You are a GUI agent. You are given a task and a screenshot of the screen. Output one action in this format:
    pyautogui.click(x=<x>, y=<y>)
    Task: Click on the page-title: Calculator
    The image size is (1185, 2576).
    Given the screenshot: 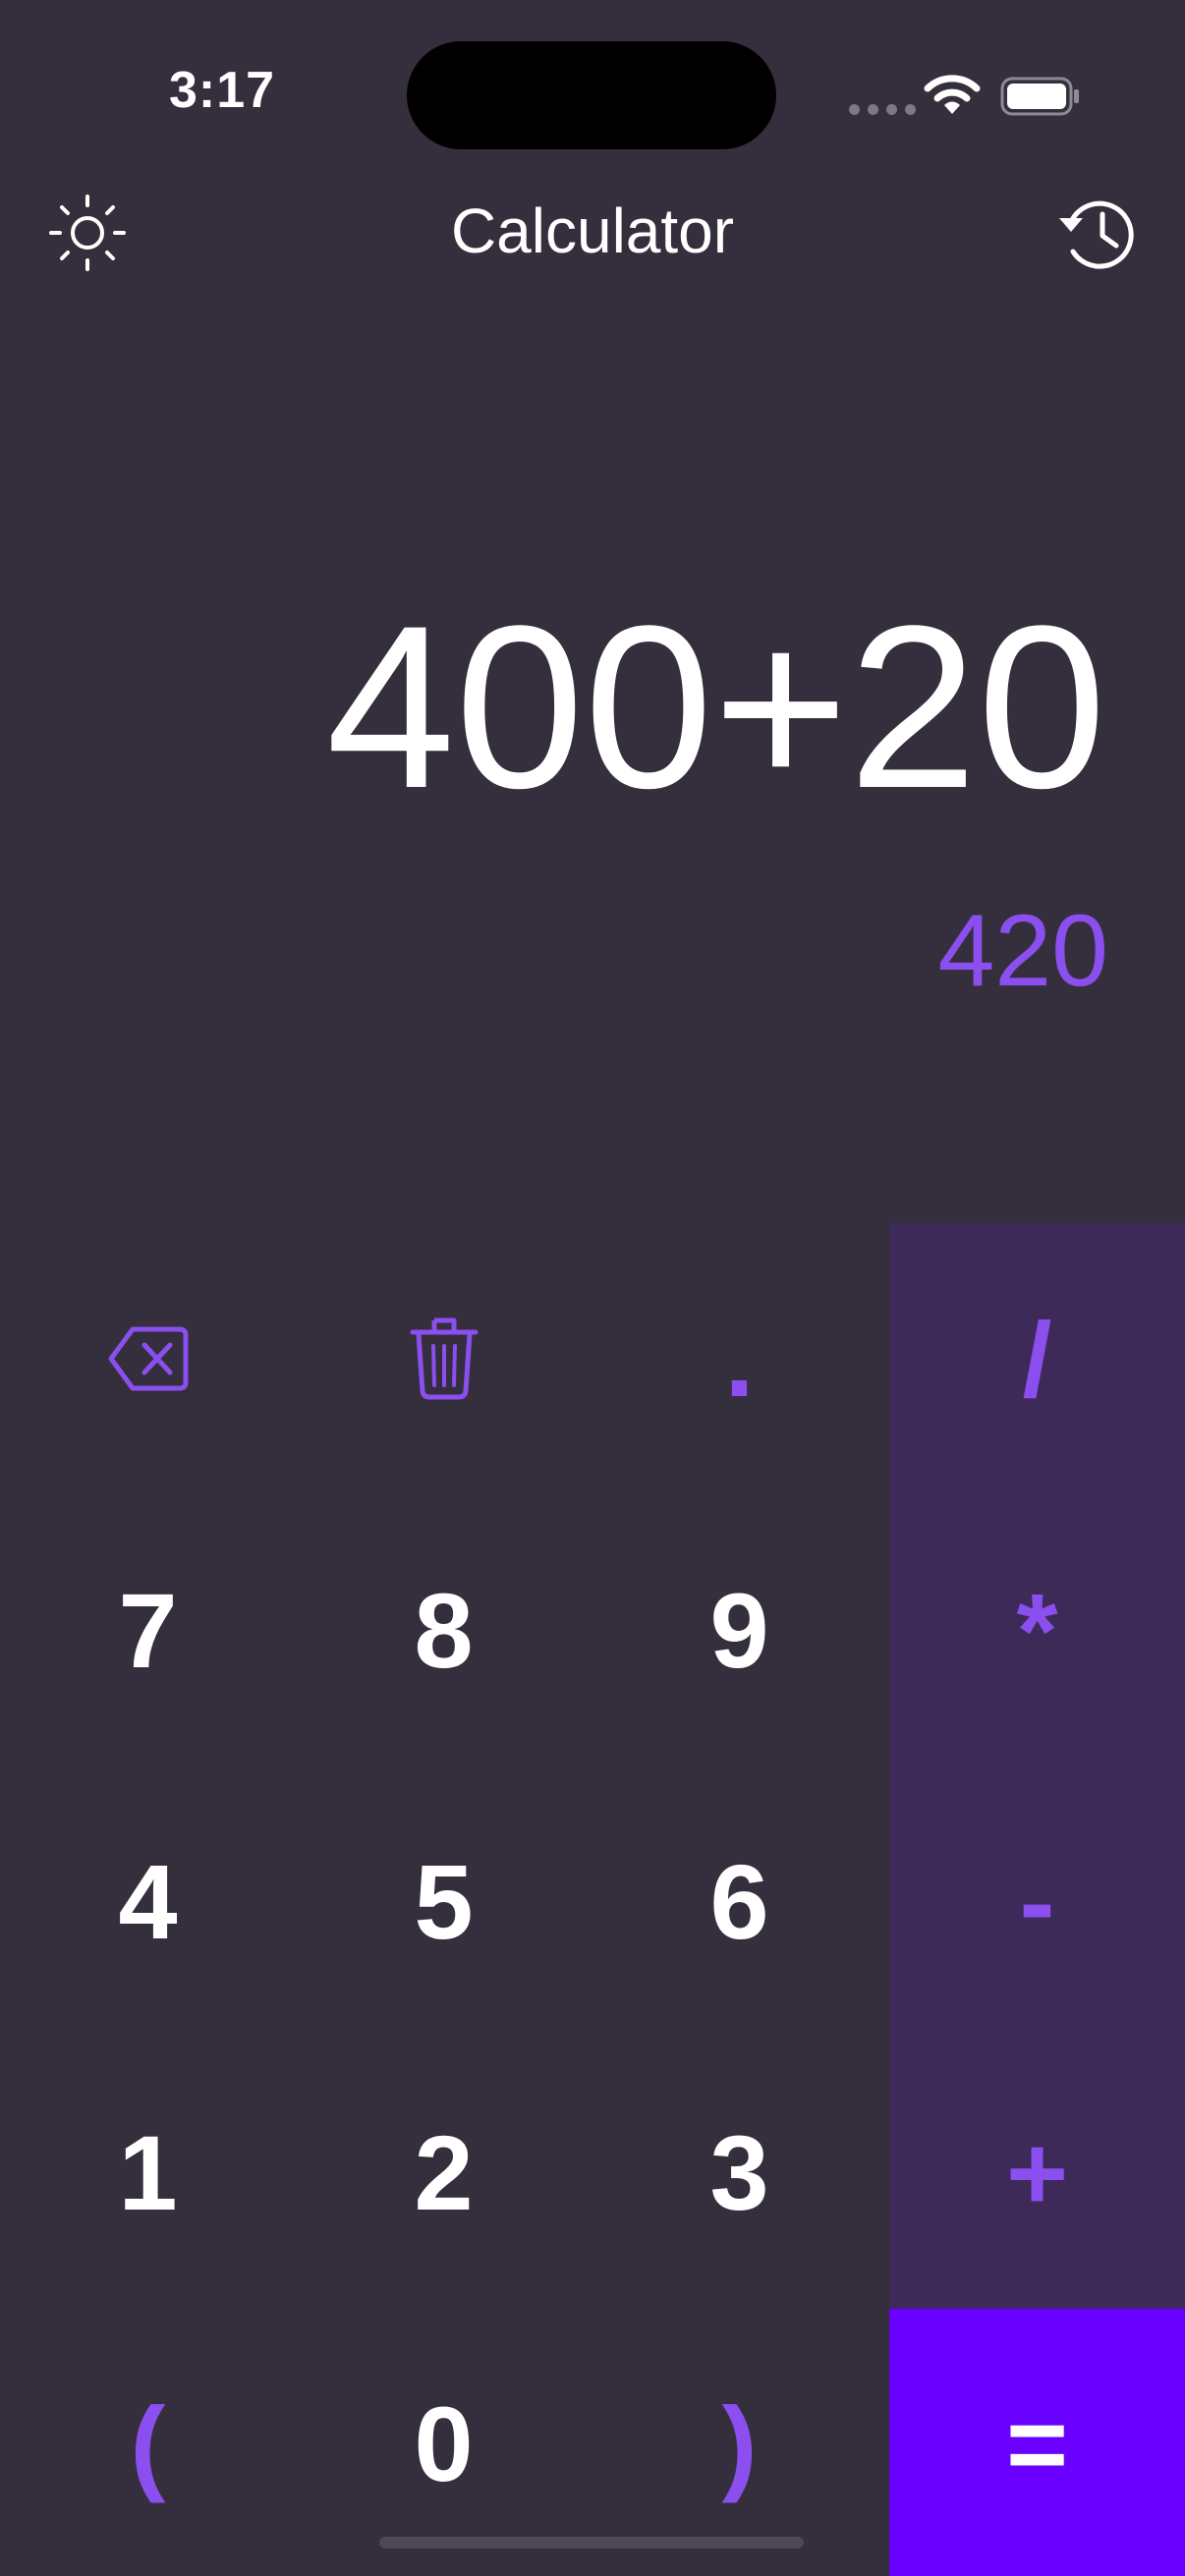 What is the action you would take?
    pyautogui.click(x=592, y=231)
    